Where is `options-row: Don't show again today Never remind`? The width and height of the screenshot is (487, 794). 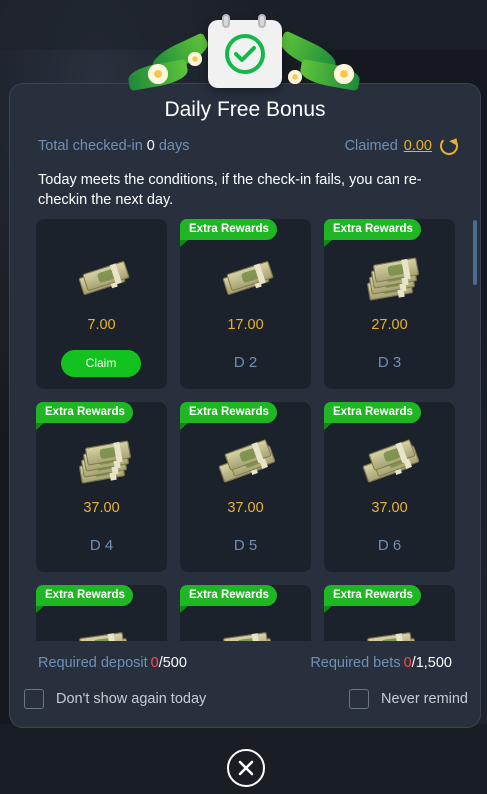 options-row: Don't show again today Never remind is located at coordinates (246, 699).